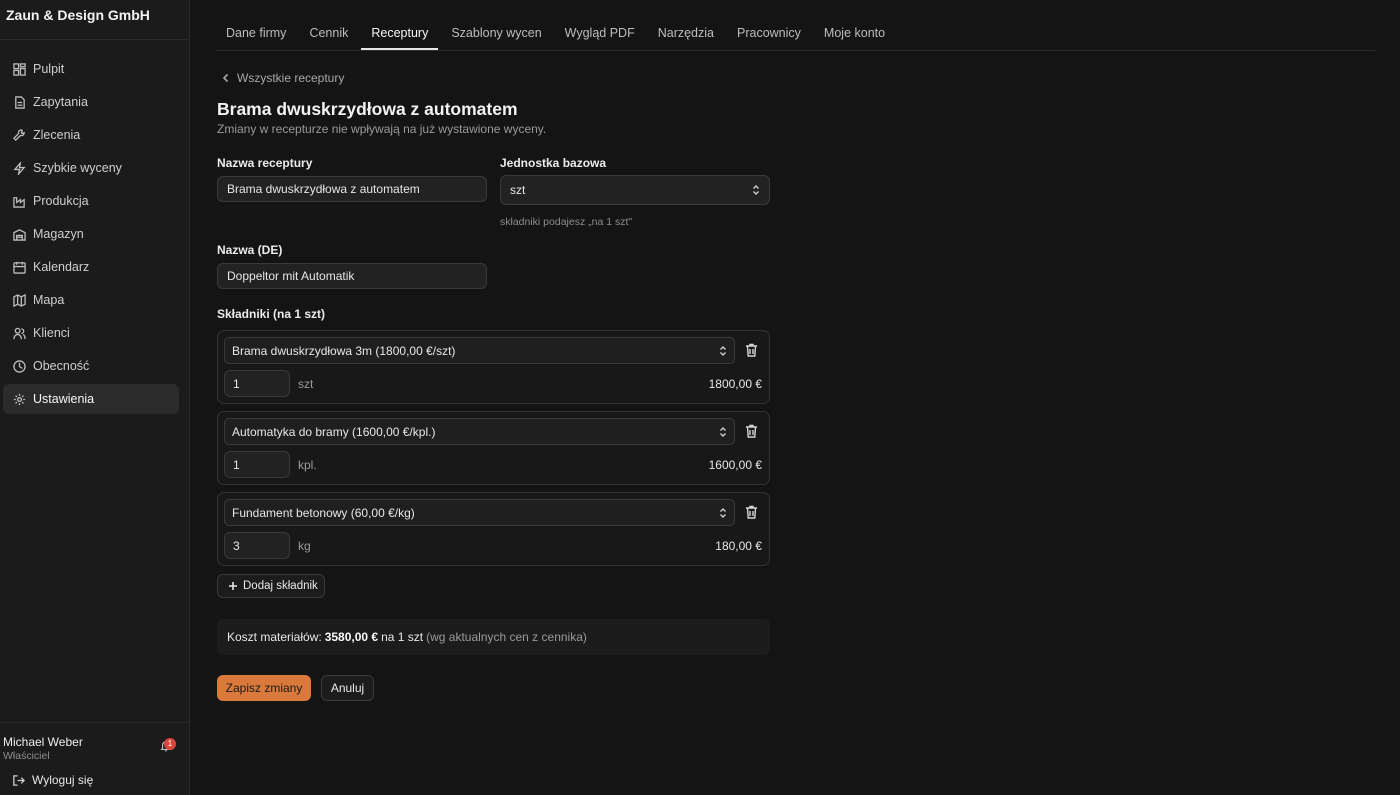 The image size is (1400, 795). I want to click on ingredient-total: 1800,00 €, so click(735, 384).